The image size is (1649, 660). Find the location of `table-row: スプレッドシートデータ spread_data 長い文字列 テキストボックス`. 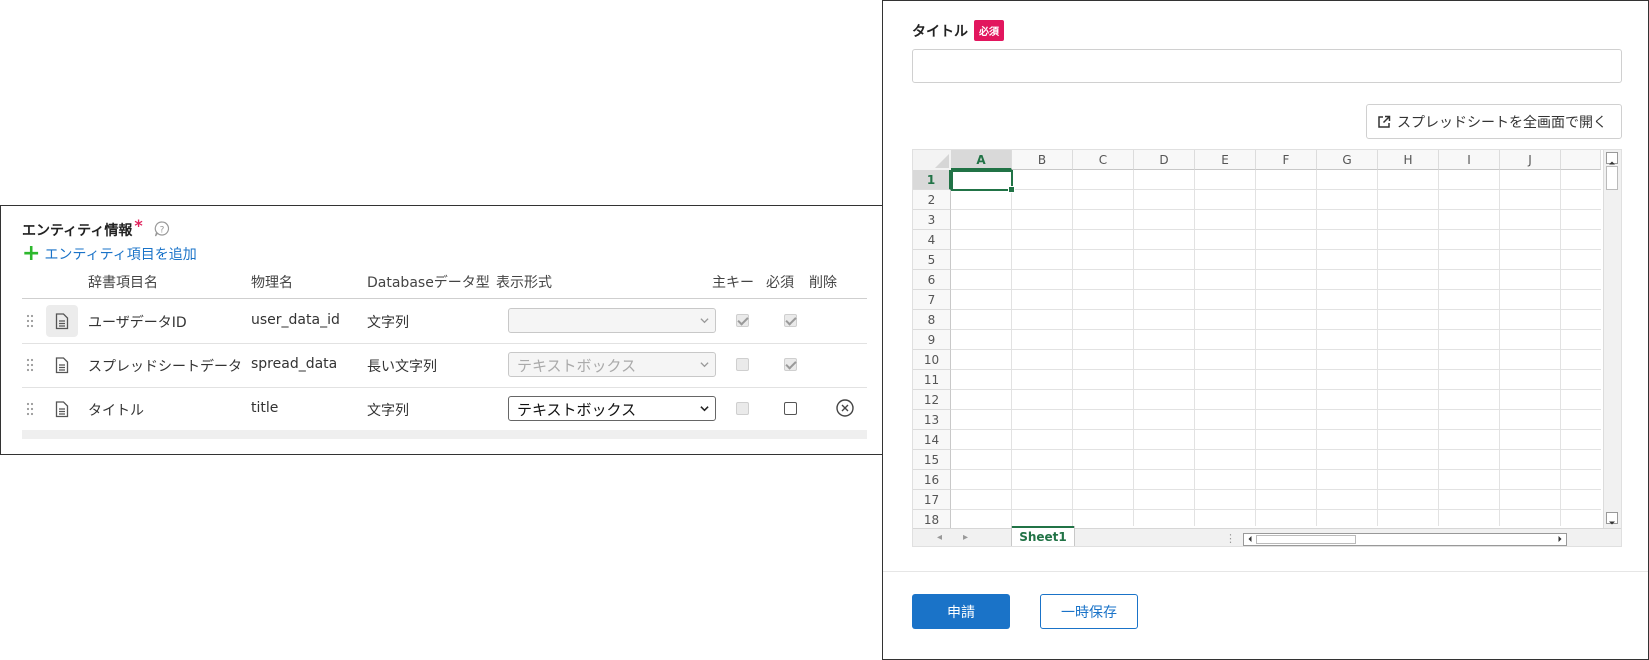

table-row: スプレッドシートデータ spread_data 長い文字列 テキストボックス is located at coordinates (444, 365).